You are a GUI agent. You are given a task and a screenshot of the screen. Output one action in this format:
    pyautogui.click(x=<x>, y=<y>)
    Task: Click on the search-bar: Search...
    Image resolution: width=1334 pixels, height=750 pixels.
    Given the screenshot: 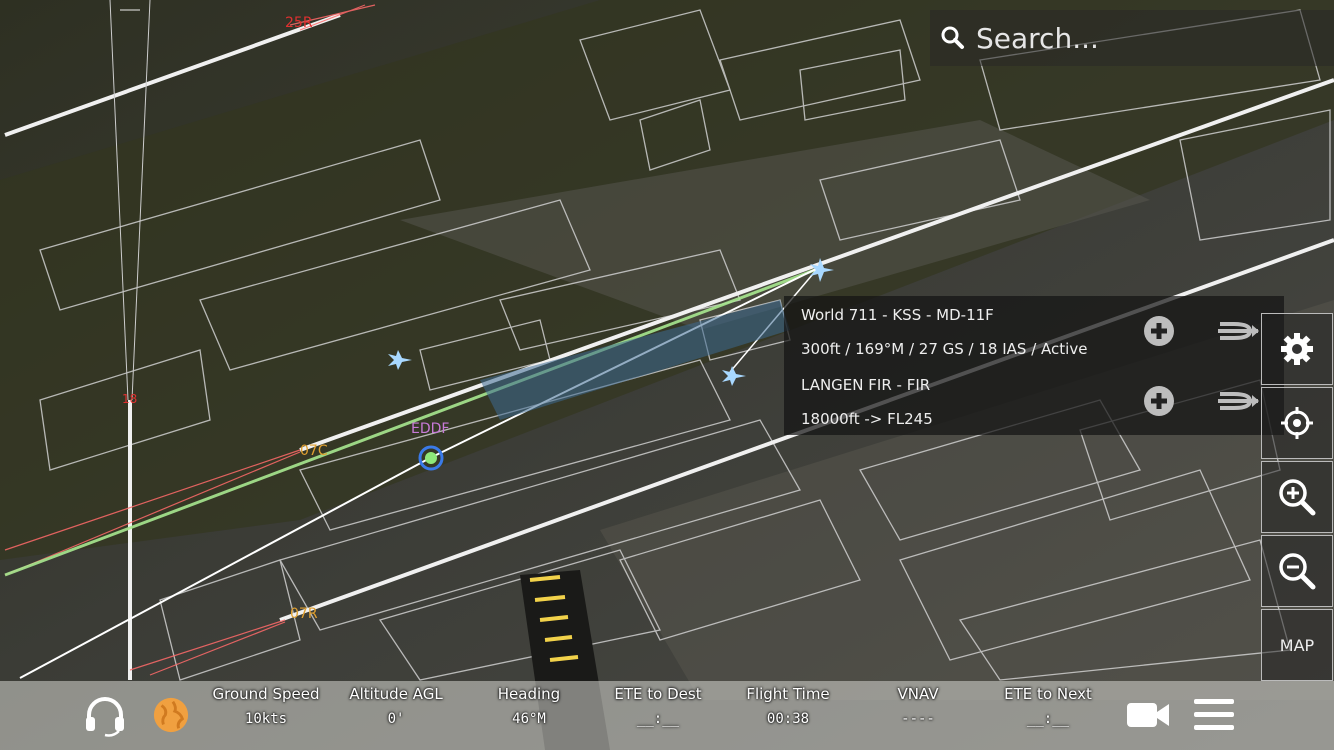 What is the action you would take?
    pyautogui.click(x=1132, y=38)
    